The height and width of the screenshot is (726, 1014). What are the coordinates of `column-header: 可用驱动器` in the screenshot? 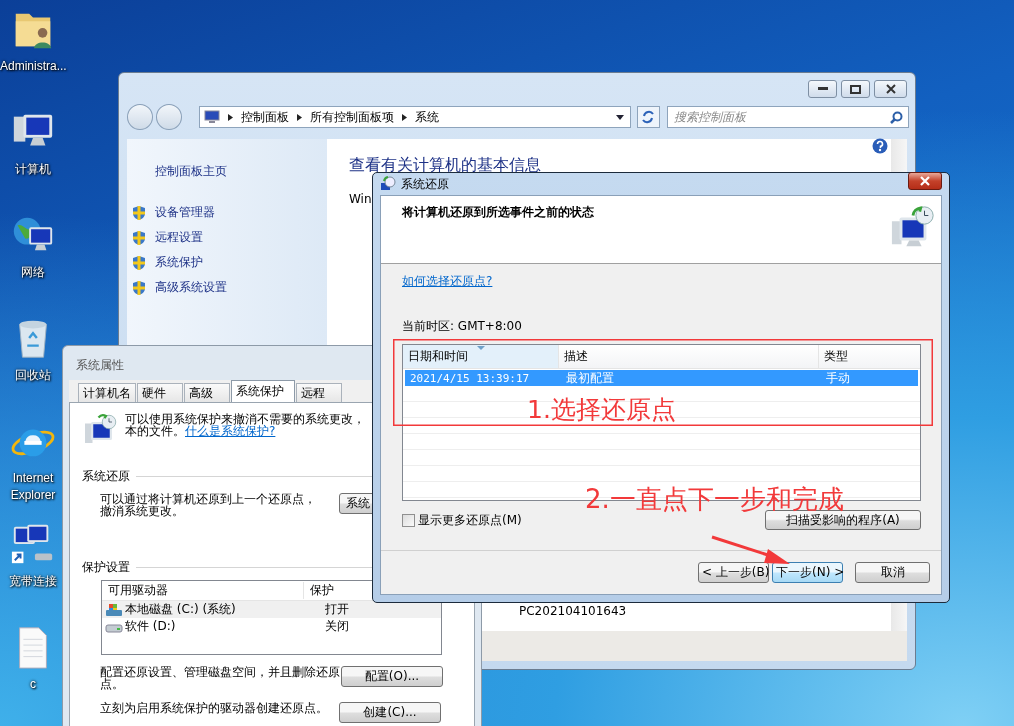 It's located at (203, 590).